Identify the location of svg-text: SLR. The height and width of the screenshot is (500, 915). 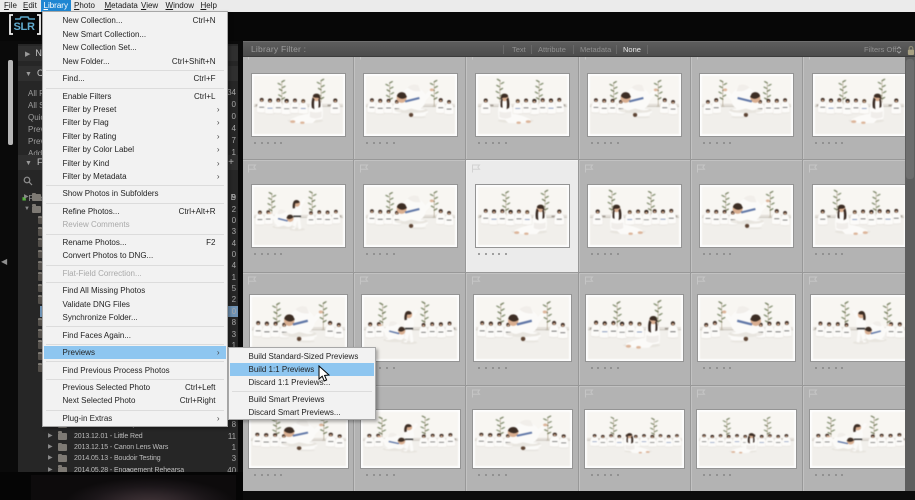
(24, 27).